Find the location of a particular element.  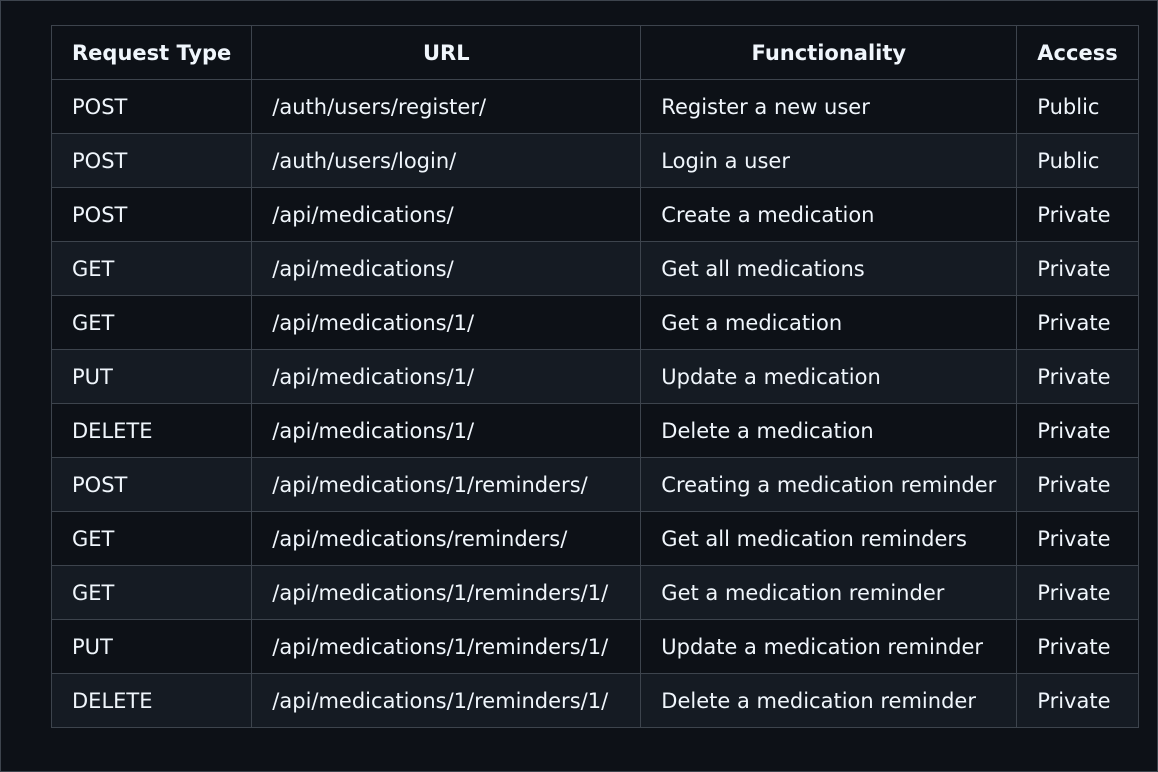

table-header: Request Type URL Functionality Access is located at coordinates (594, 52).